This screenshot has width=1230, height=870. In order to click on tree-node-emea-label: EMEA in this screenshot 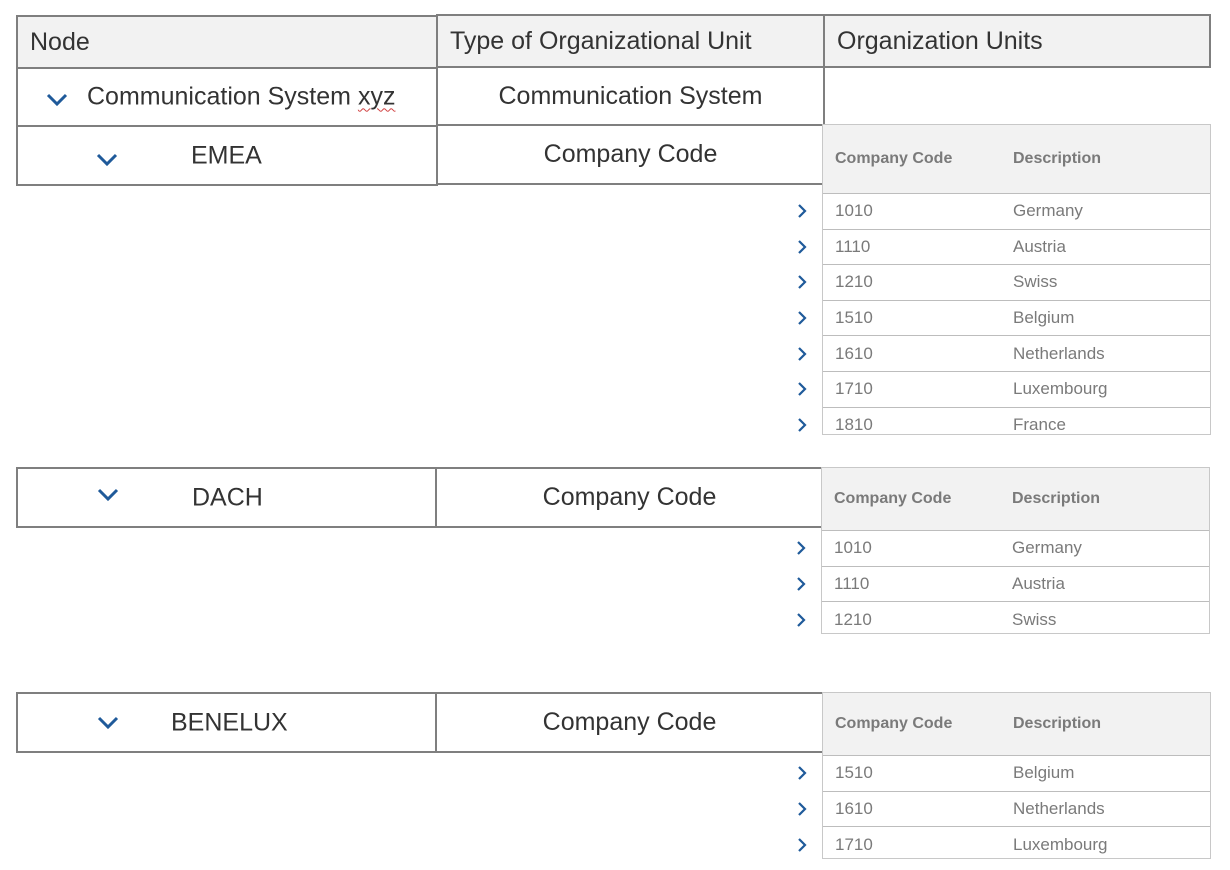, I will do `click(226, 155)`.